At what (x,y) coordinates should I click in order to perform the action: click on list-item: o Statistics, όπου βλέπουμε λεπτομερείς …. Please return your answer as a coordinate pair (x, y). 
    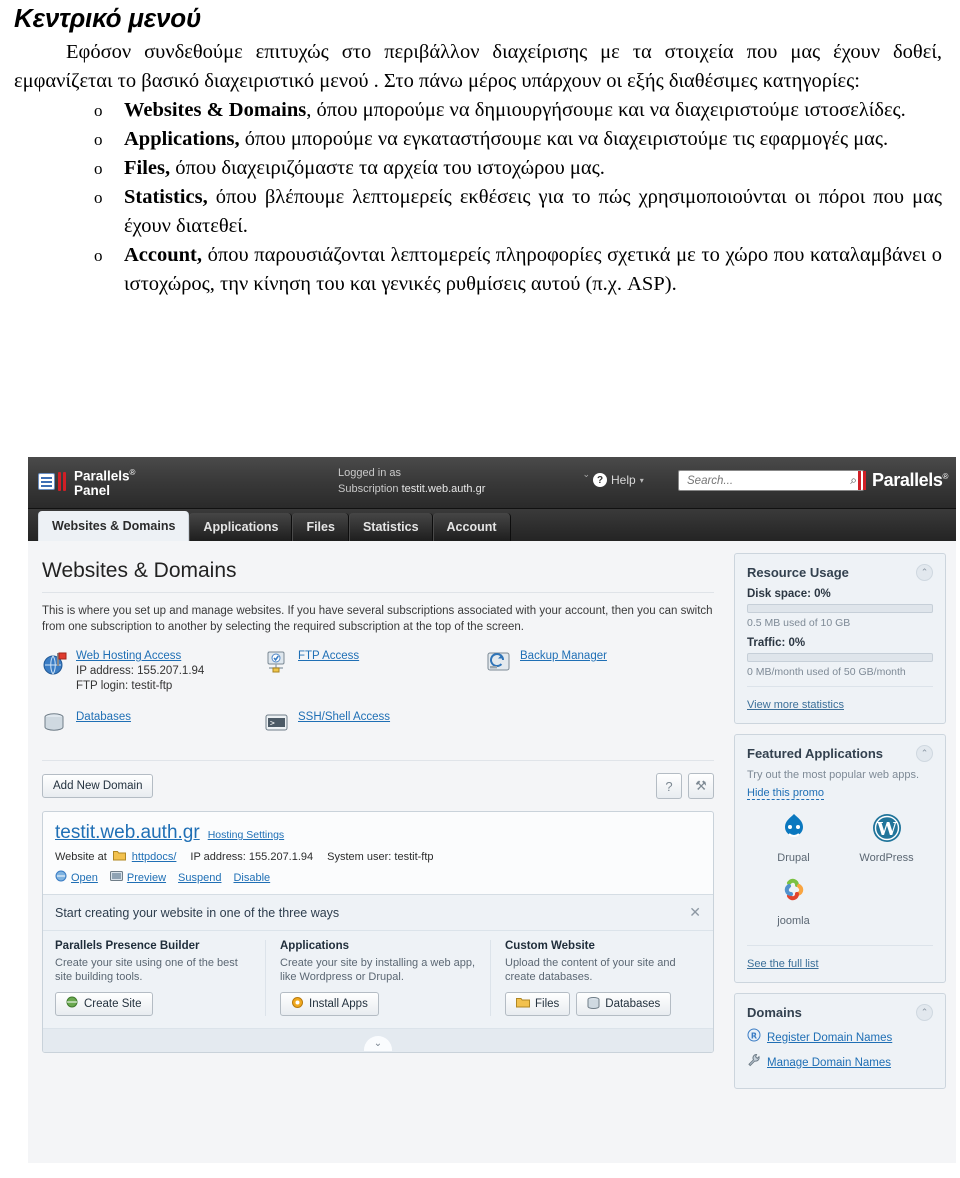
    Looking at the image, I should click on (518, 212).